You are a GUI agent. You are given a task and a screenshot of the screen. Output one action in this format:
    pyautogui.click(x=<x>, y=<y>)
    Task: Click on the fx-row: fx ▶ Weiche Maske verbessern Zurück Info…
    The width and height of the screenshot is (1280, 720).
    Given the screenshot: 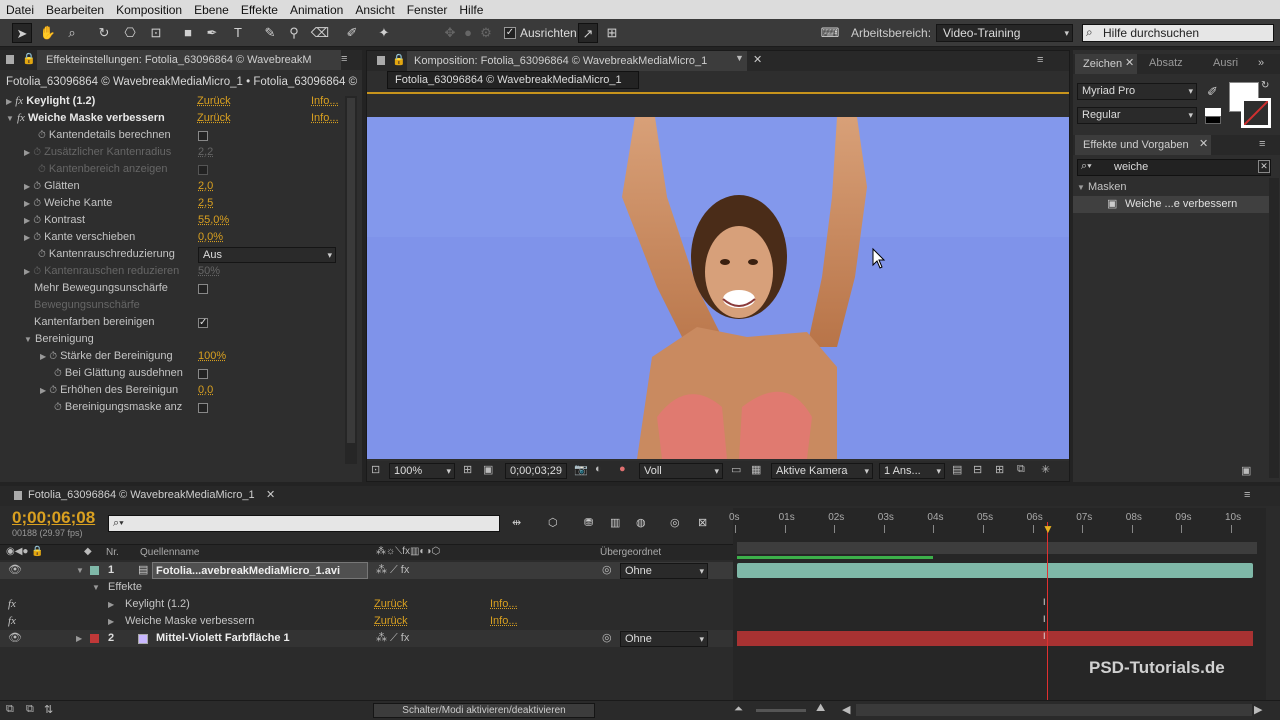 What is the action you would take?
    pyautogui.click(x=366, y=621)
    